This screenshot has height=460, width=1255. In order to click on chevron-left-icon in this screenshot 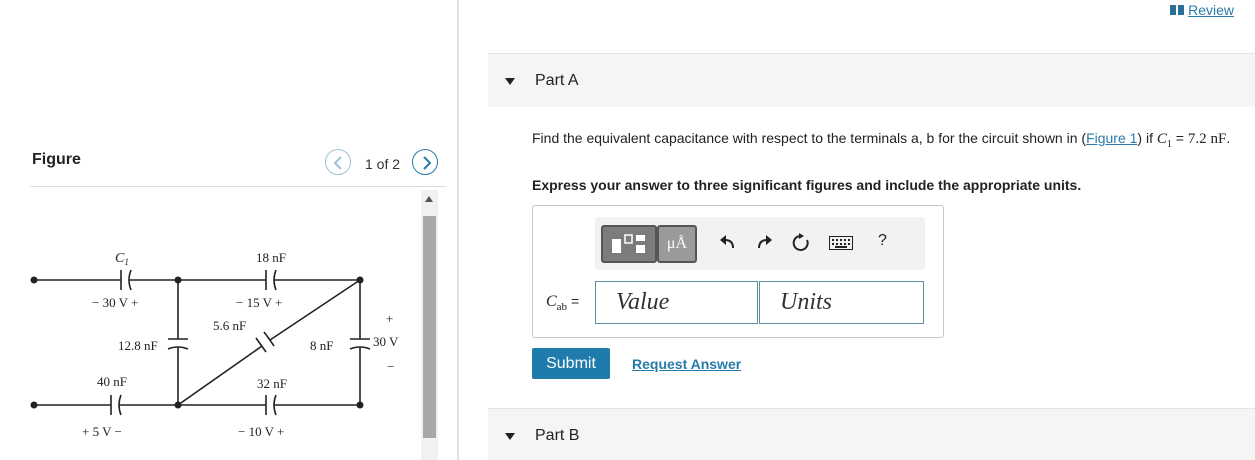, I will do `click(337, 163)`.